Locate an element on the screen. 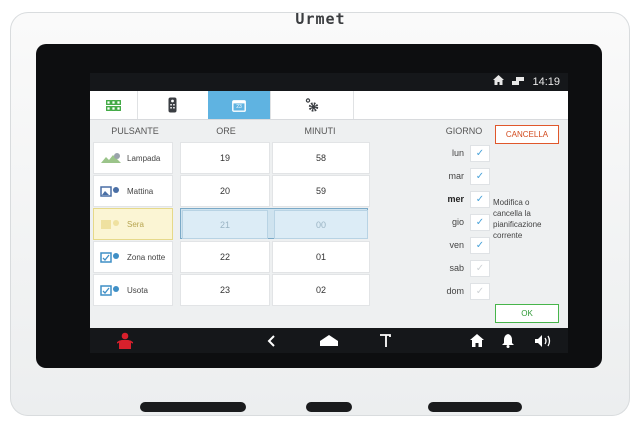  alarm-person-icon is located at coordinates (125, 340).